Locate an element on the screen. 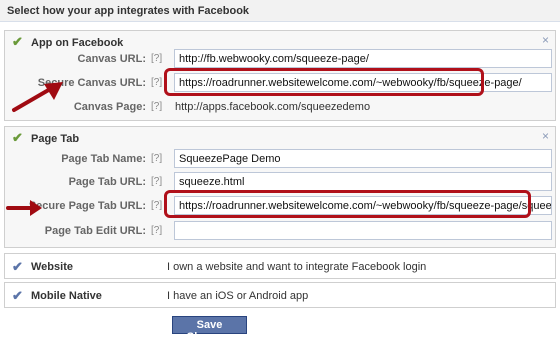  canvas-page-value: http://apps.facebook.com/squeezedemo is located at coordinates (273, 107).